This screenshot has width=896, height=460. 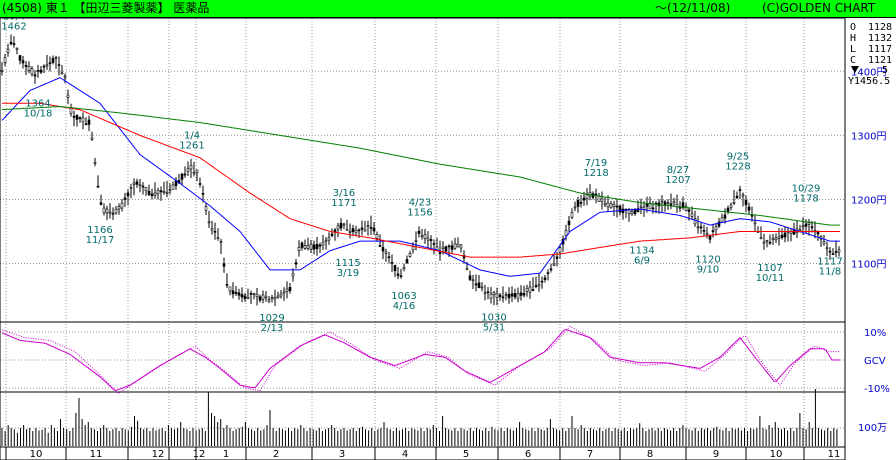 I want to click on annotation-value: 2/13, so click(x=272, y=328).